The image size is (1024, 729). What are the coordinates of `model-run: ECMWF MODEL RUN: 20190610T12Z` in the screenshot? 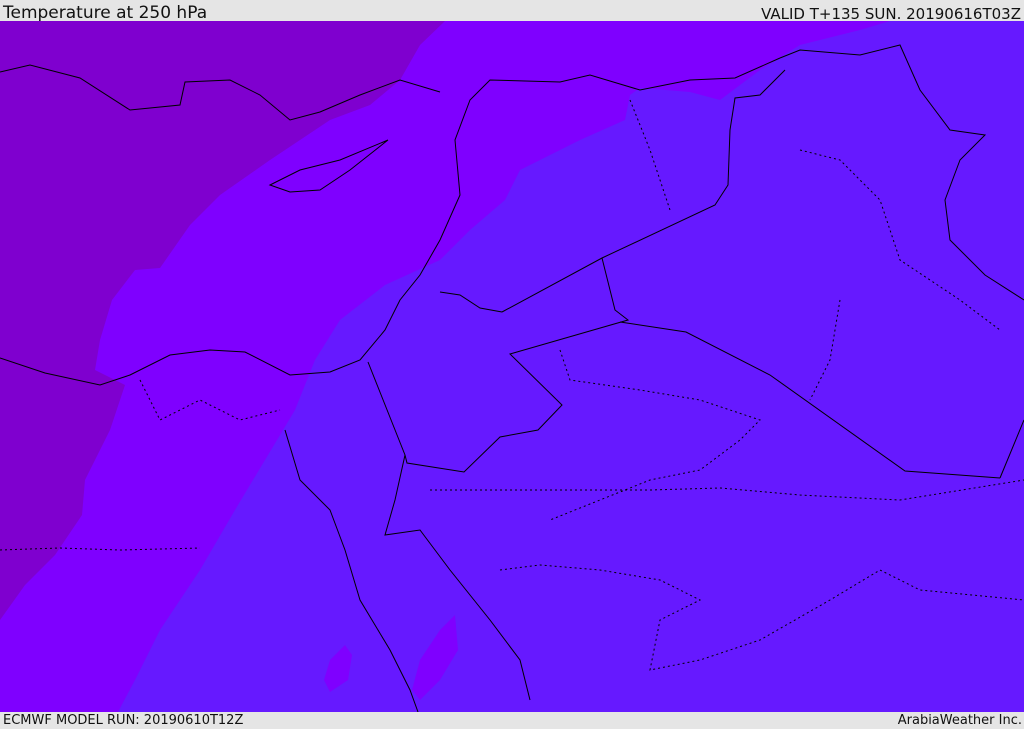 It's located at (123, 720).